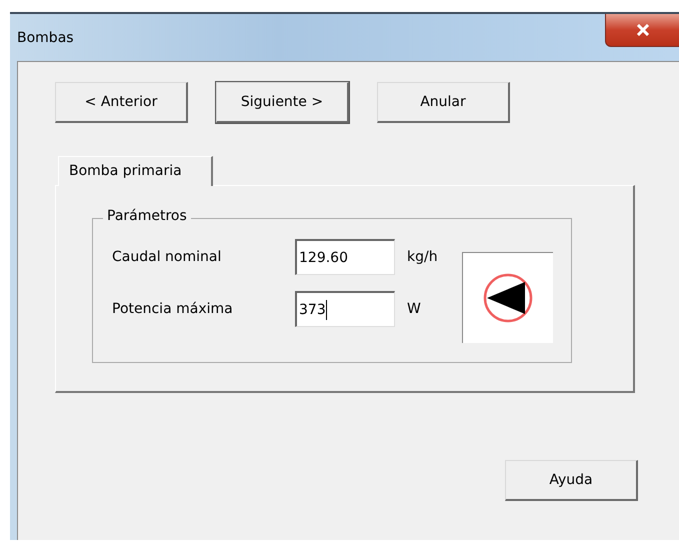 This screenshot has width=679, height=542. I want to click on field-label: Caudal nominal, so click(167, 257).